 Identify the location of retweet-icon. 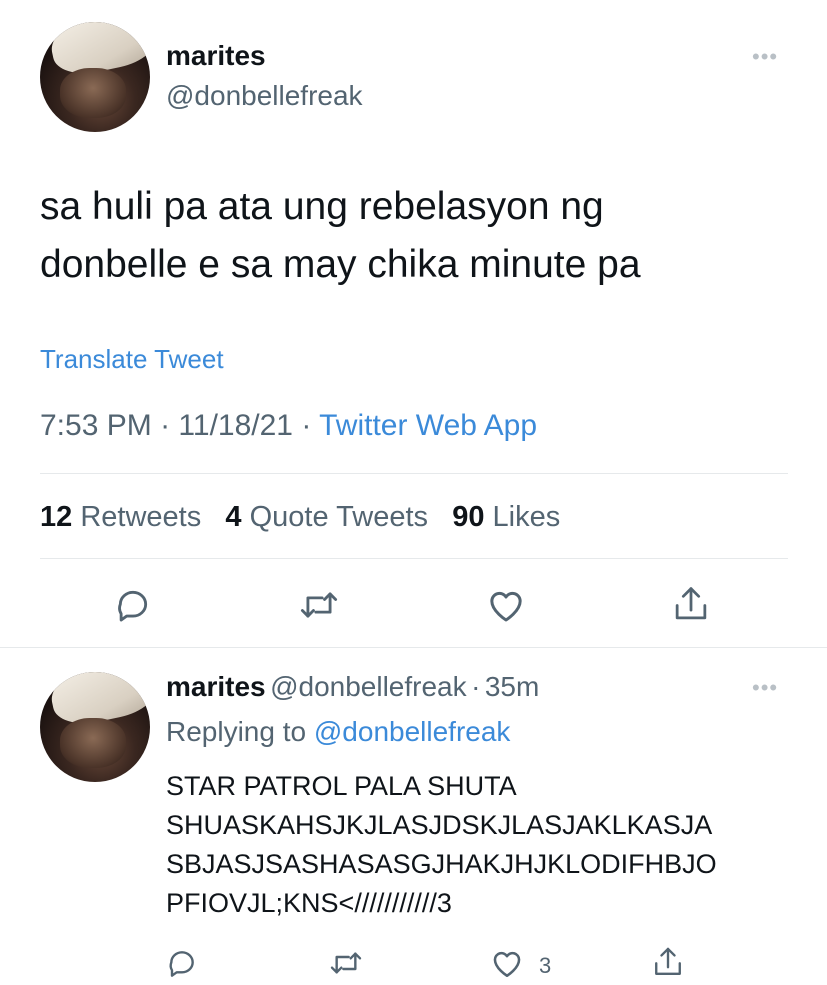
(319, 605).